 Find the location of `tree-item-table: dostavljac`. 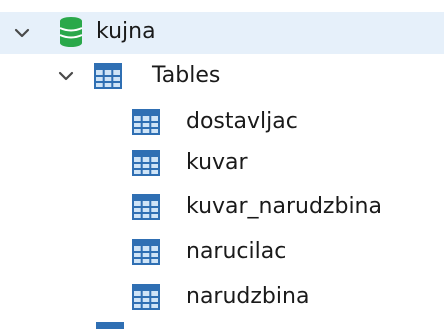

tree-item-table: dostavljac is located at coordinates (222, 122).